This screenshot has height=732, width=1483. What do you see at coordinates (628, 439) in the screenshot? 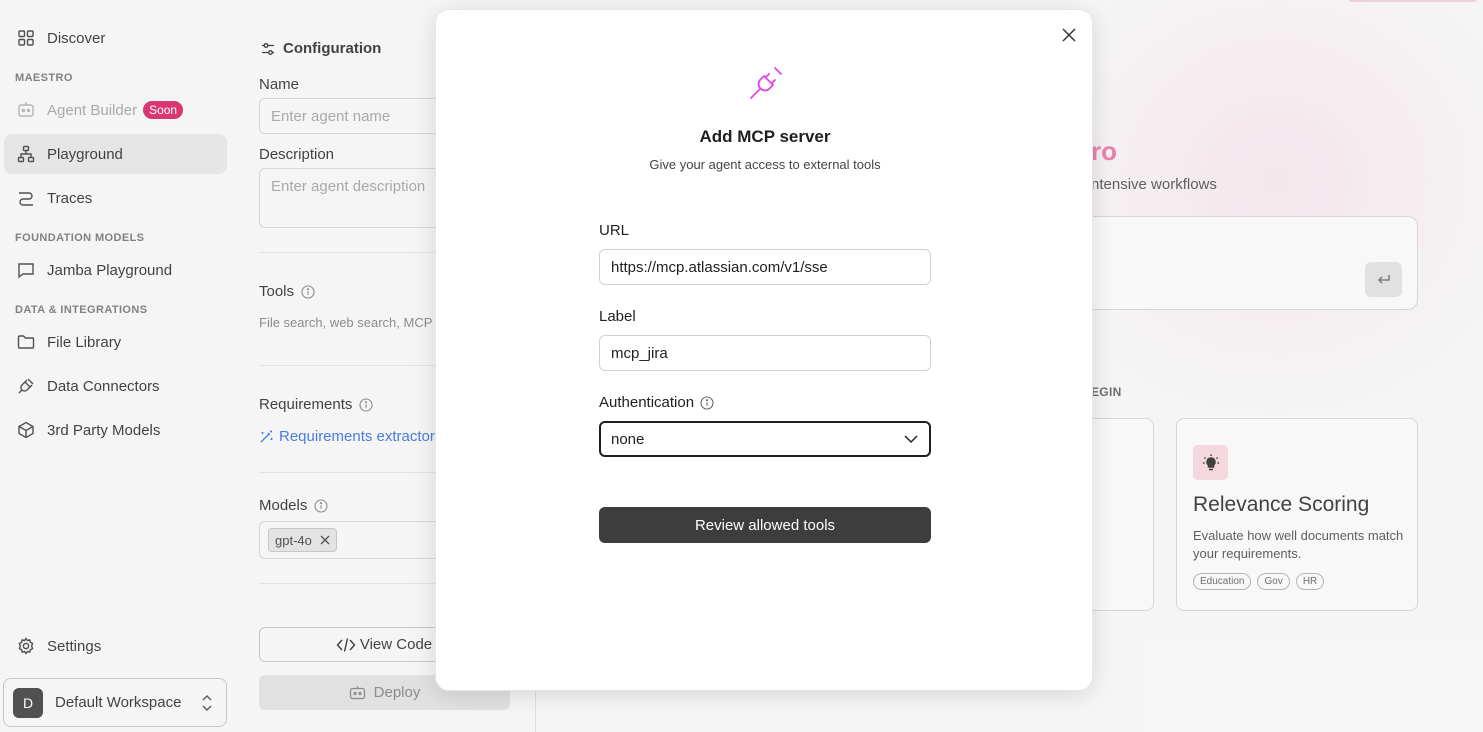
I see `authentication-value: none` at bounding box center [628, 439].